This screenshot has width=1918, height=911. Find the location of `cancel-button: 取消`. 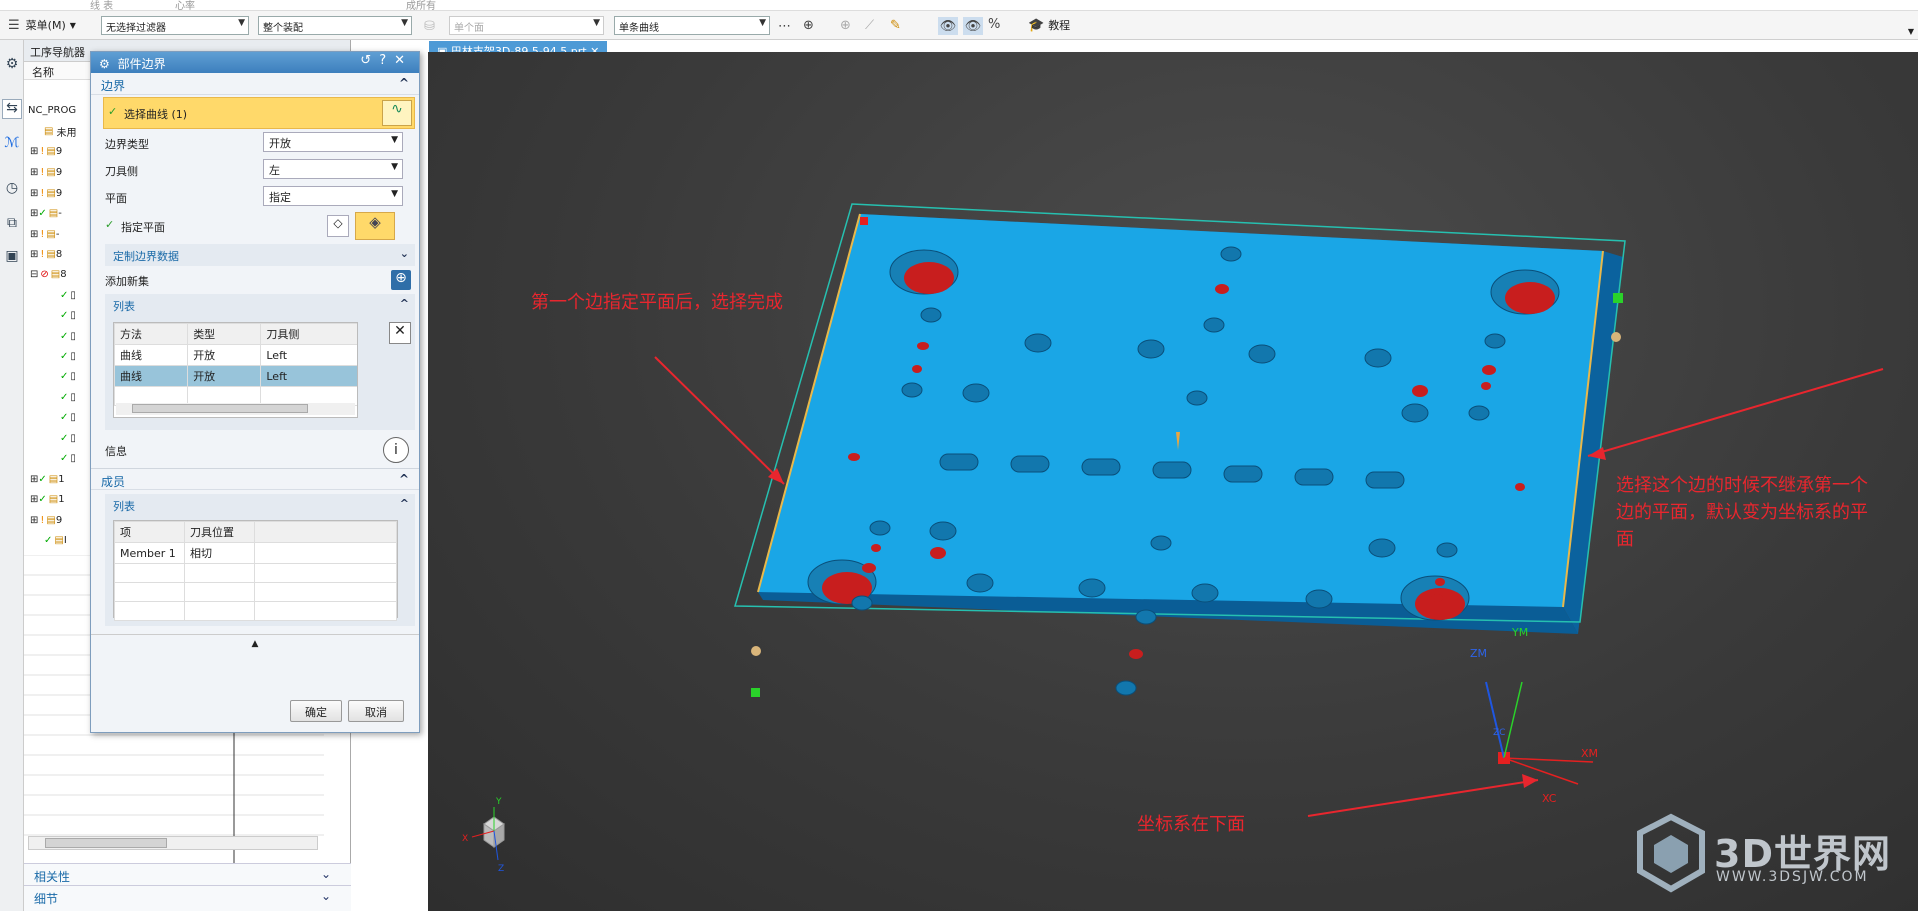

cancel-button: 取消 is located at coordinates (376, 711).